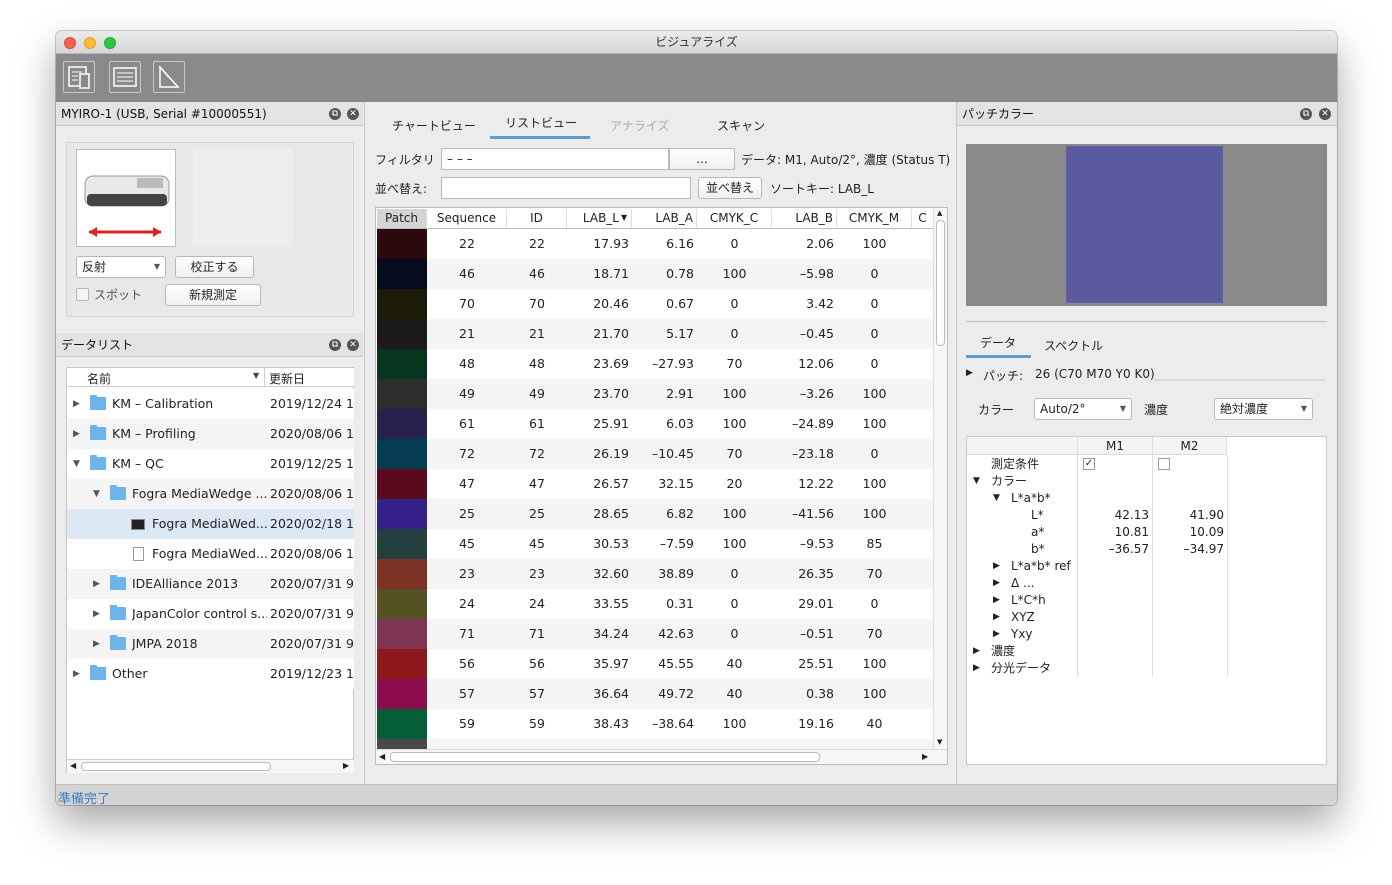  Describe the element at coordinates (655, 694) in the screenshot. I see `table-row: 57 57 36.64 49.72 40 0.38 100` at that location.